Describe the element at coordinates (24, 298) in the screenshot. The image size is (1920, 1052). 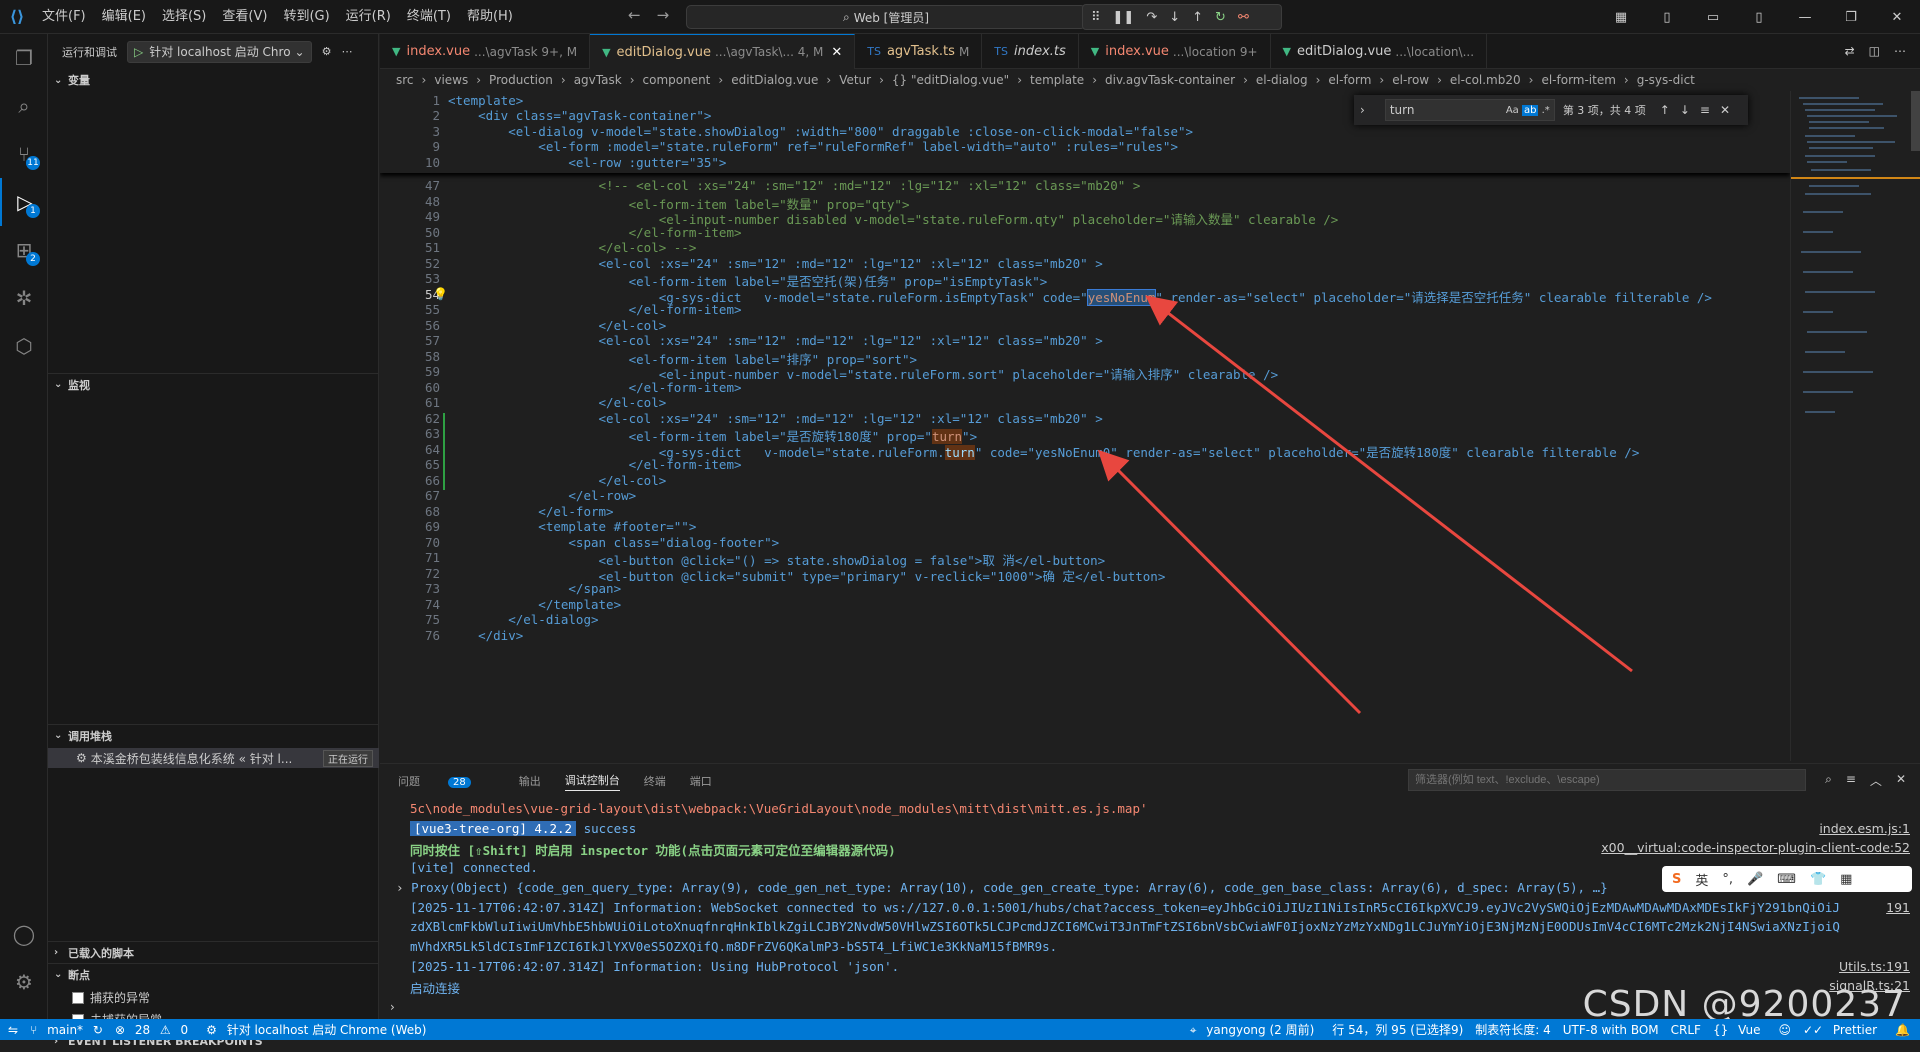
I see `remote-icon: ✲` at that location.